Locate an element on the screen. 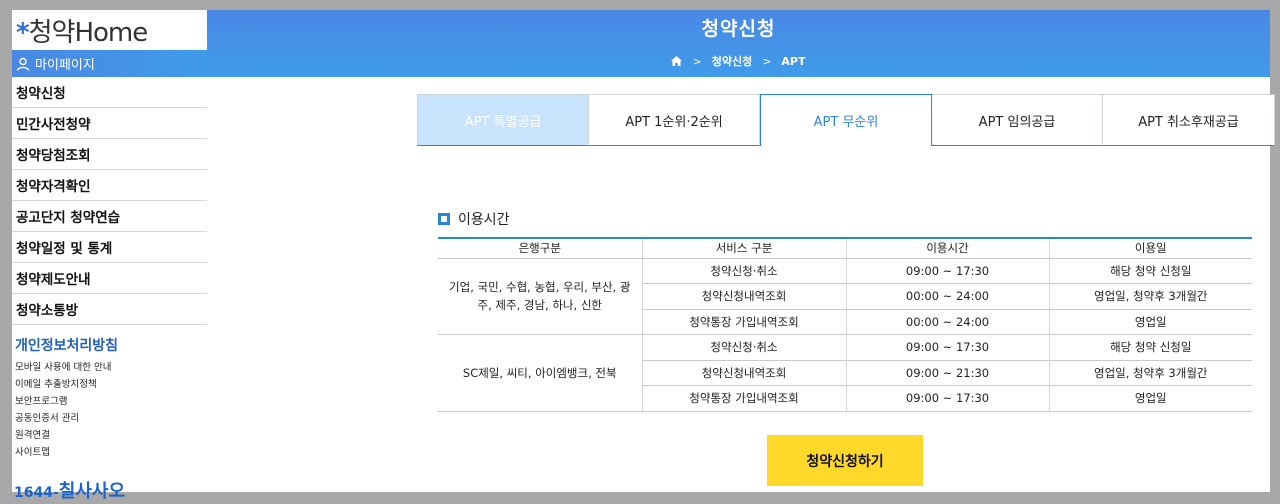  site-logo: *청약Home is located at coordinates (109, 30).